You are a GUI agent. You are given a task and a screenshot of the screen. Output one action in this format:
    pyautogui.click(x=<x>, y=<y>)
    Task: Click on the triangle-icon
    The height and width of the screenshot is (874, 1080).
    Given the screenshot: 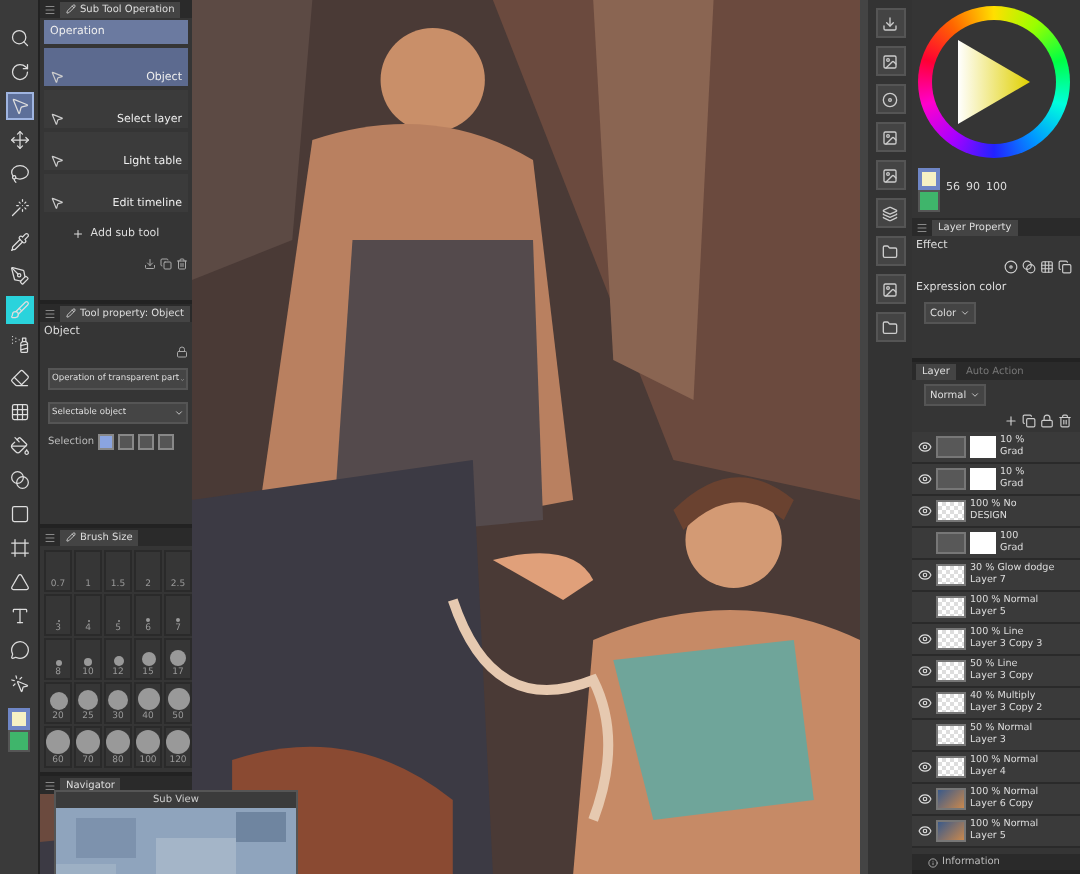 What is the action you would take?
    pyautogui.click(x=19, y=582)
    